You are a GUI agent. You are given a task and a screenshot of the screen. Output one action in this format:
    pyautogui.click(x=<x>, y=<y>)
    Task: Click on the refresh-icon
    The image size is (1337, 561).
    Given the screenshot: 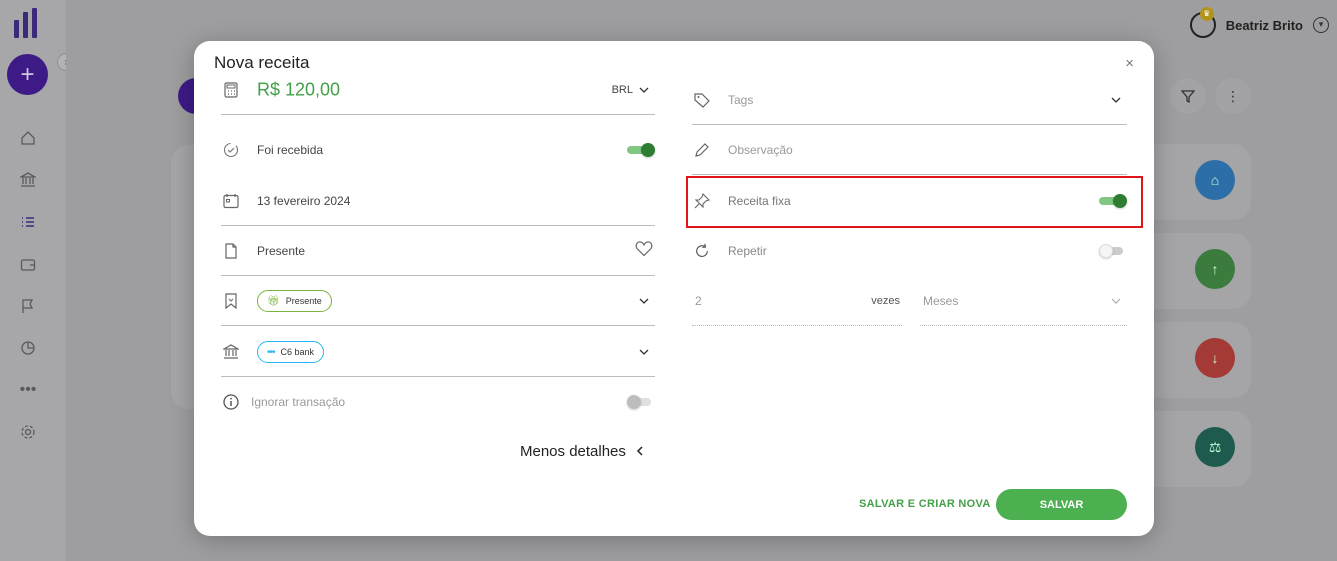 What is the action you would take?
    pyautogui.click(x=702, y=251)
    